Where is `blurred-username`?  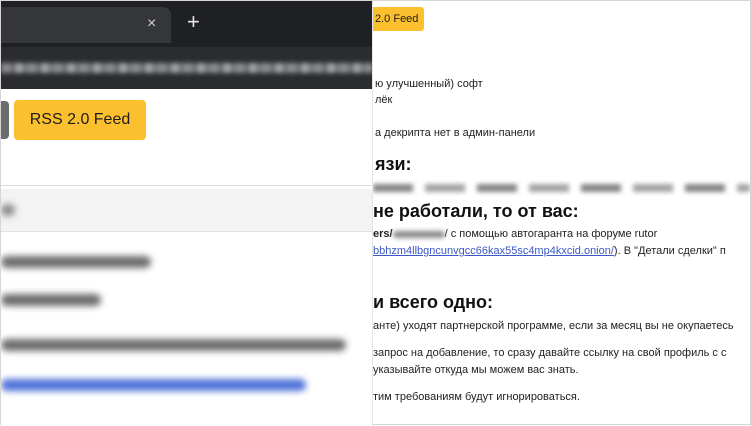
blurred-username is located at coordinates (418, 234).